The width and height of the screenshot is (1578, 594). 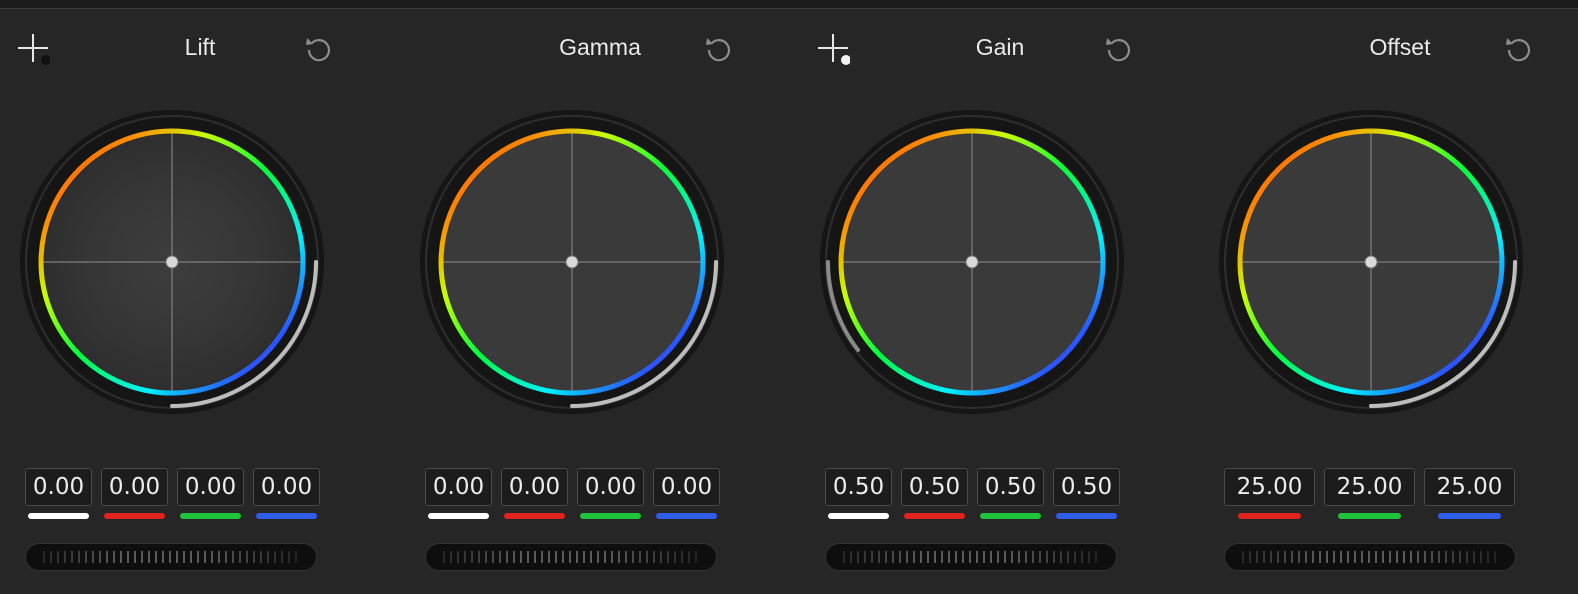 What do you see at coordinates (171, 557) in the screenshot?
I see `lift-master-wheel` at bounding box center [171, 557].